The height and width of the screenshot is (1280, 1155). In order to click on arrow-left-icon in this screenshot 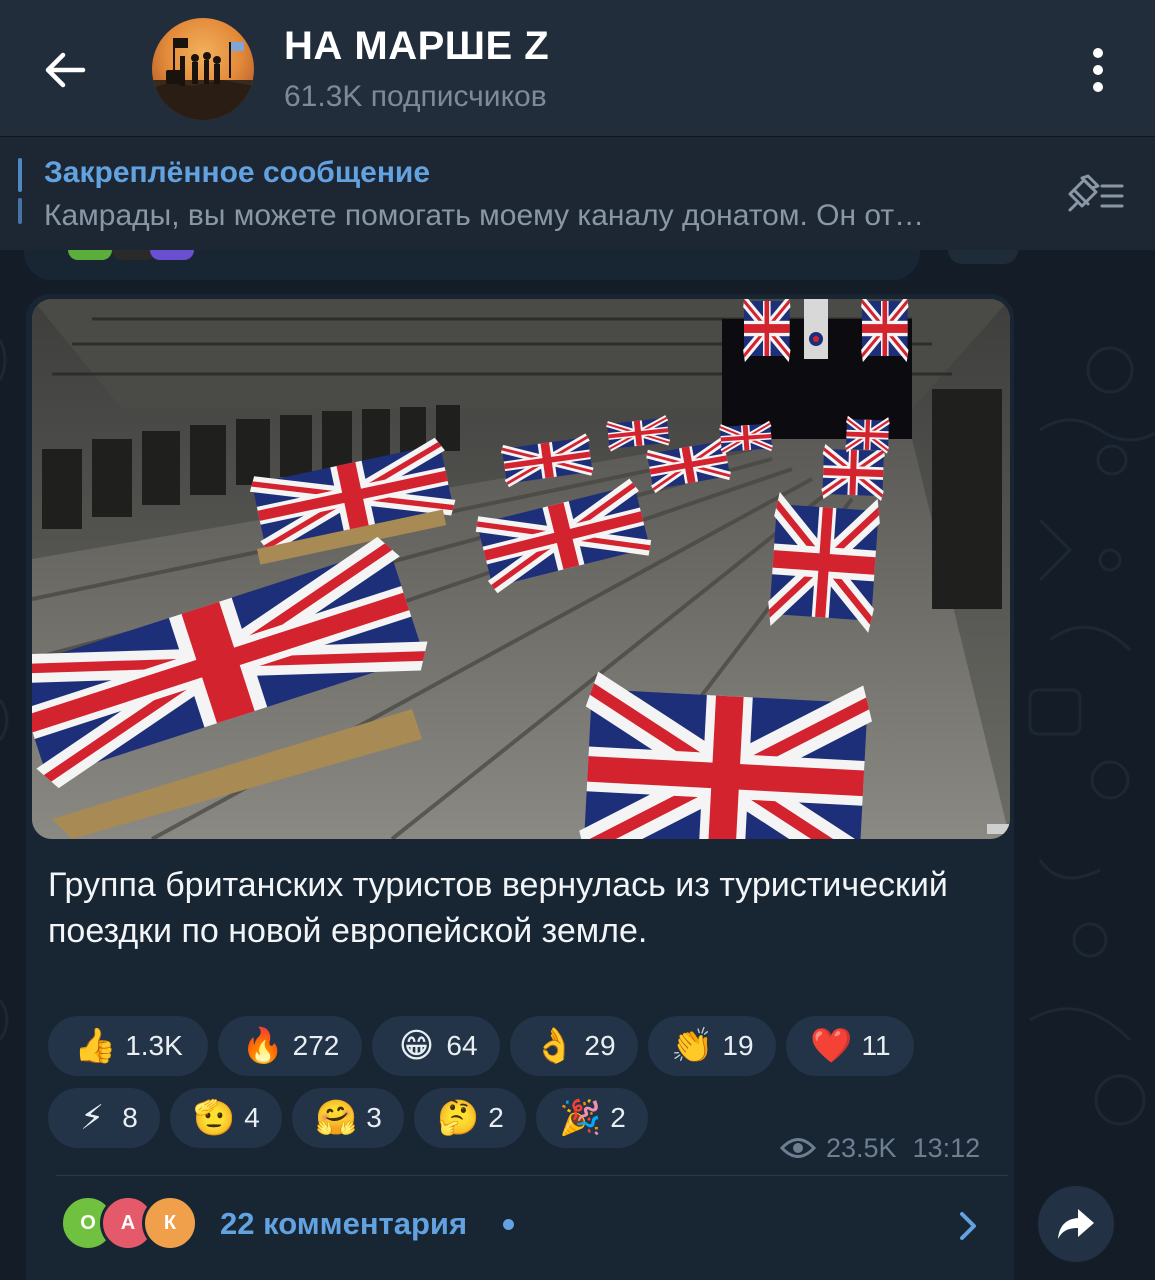, I will do `click(65, 70)`.